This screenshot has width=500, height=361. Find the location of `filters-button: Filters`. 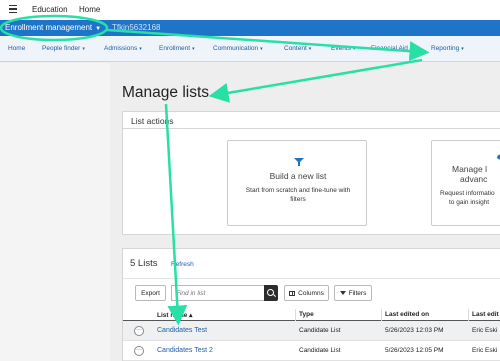

filters-button: Filters is located at coordinates (353, 293).